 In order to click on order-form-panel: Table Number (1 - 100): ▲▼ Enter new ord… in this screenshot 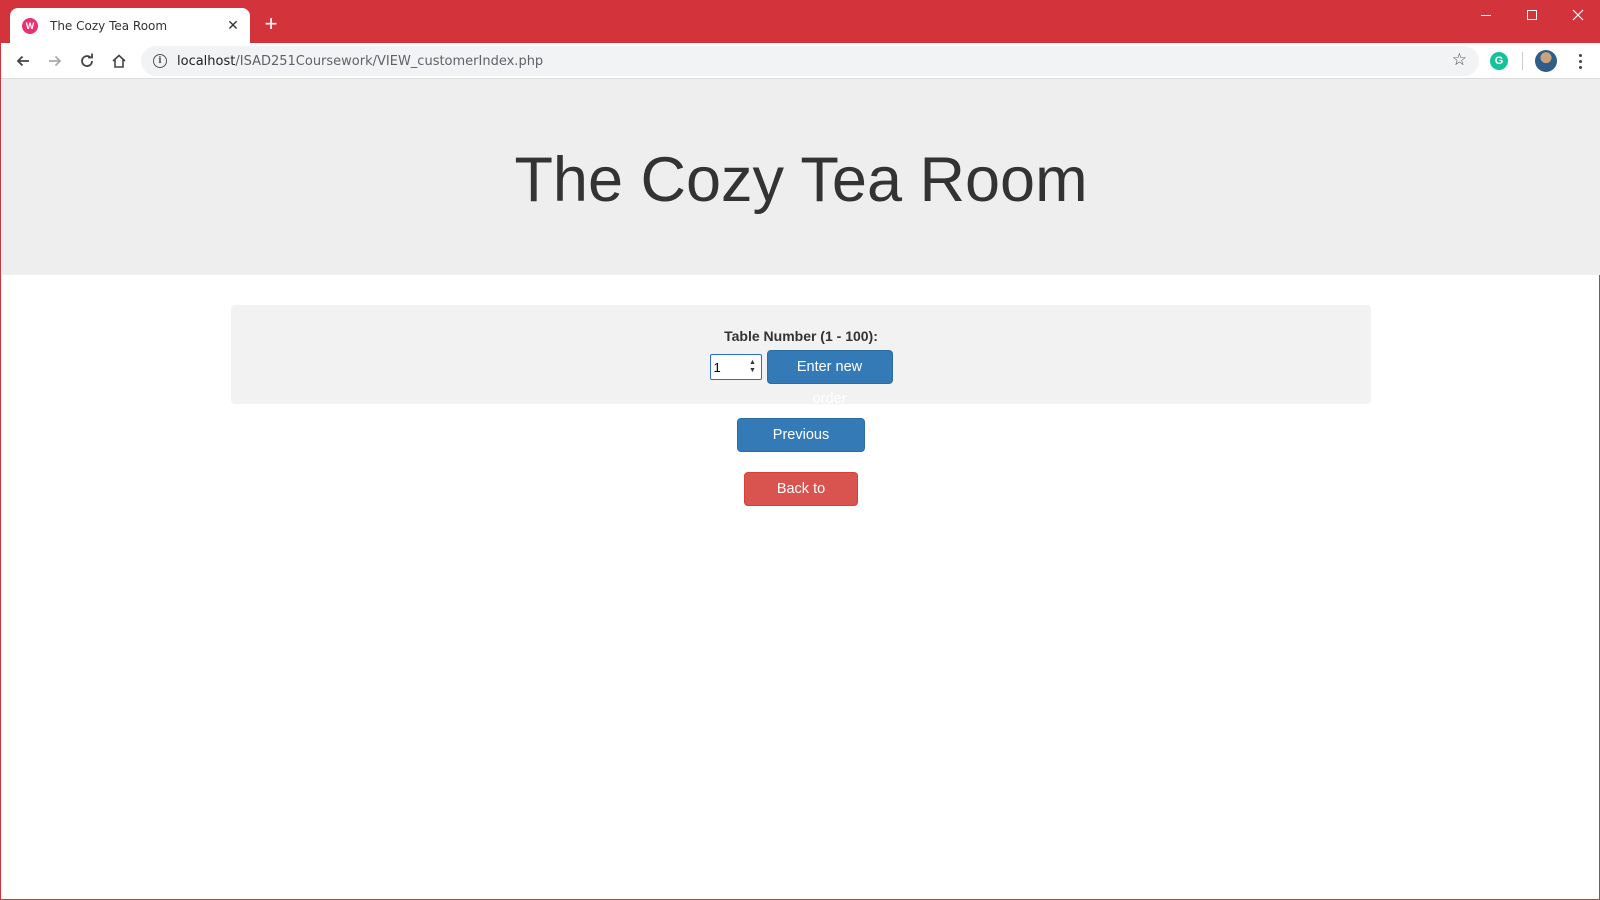, I will do `click(801, 356)`.